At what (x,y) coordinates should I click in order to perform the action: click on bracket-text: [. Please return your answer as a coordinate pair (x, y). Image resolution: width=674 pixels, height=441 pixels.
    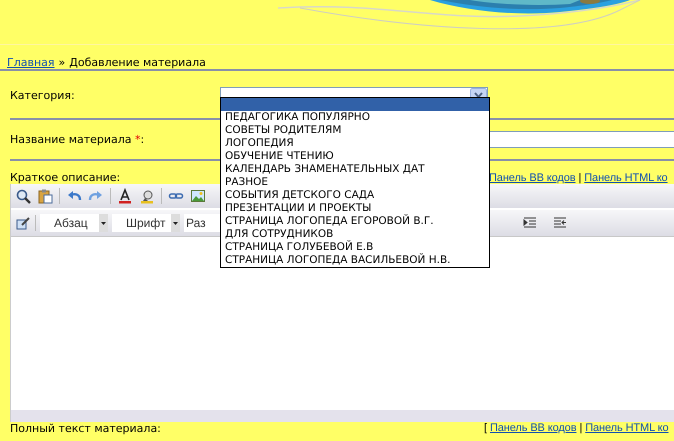
    Looking at the image, I should click on (485, 428).